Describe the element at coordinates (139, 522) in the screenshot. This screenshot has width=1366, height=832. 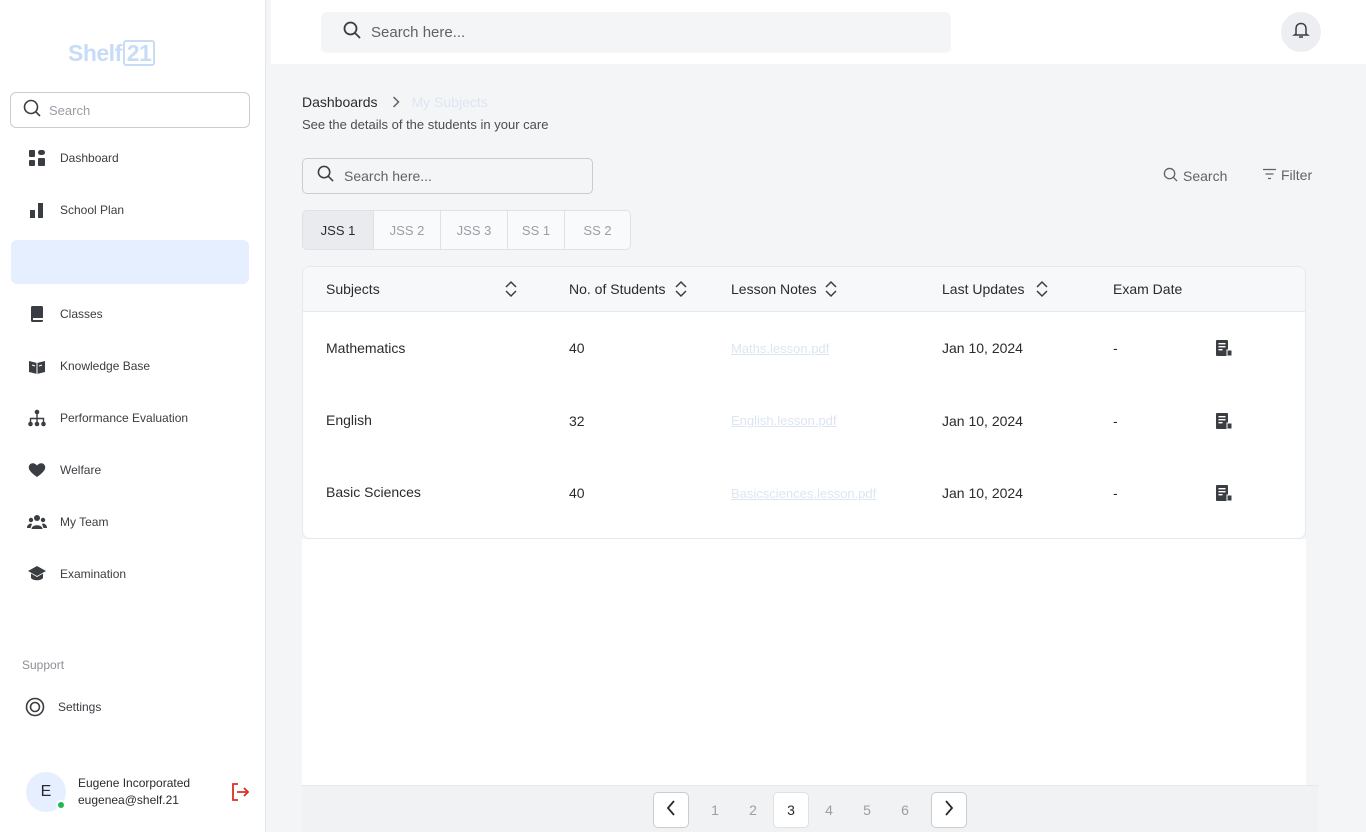
I see `sidebar-item-my-team: My Team` at that location.